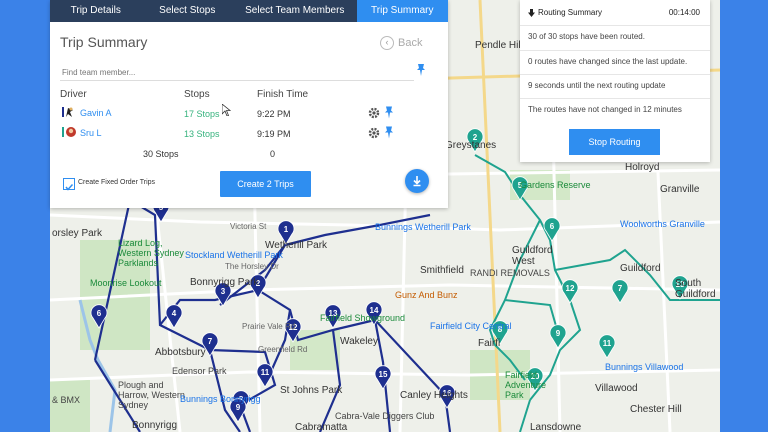 This screenshot has width=768, height=432. Describe the element at coordinates (471, 145) in the screenshot. I see `map-label: Greystanes` at that location.